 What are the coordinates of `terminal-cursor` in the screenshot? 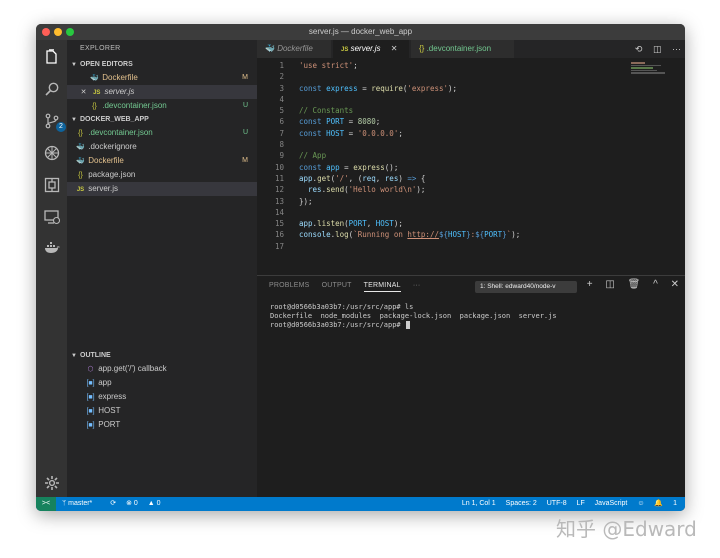 It's located at (407, 325).